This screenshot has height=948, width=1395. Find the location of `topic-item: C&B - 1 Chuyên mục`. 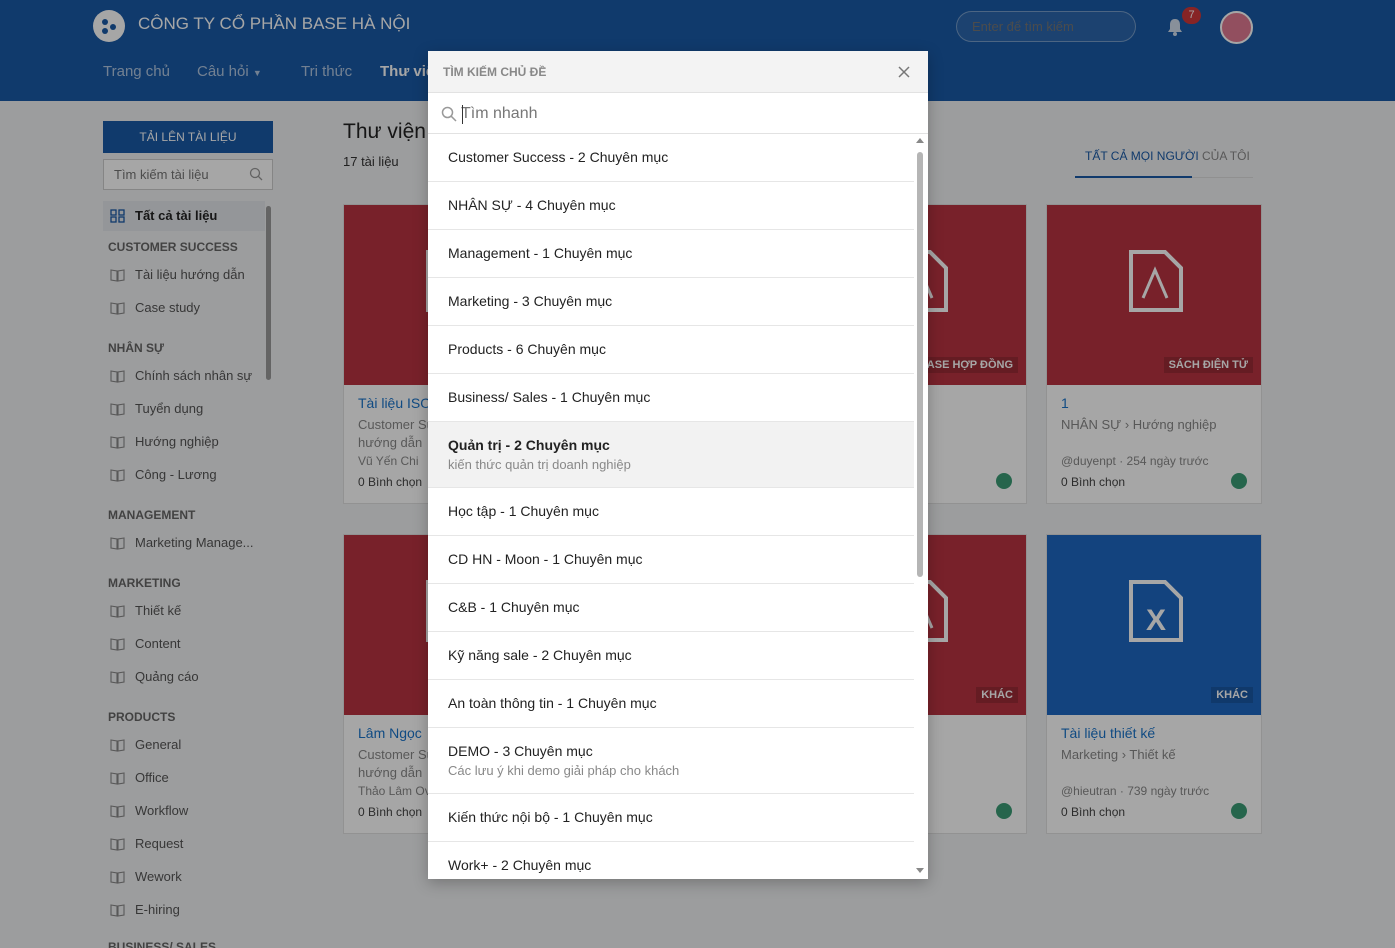

topic-item: C&B - 1 Chuyên mục is located at coordinates (671, 608).